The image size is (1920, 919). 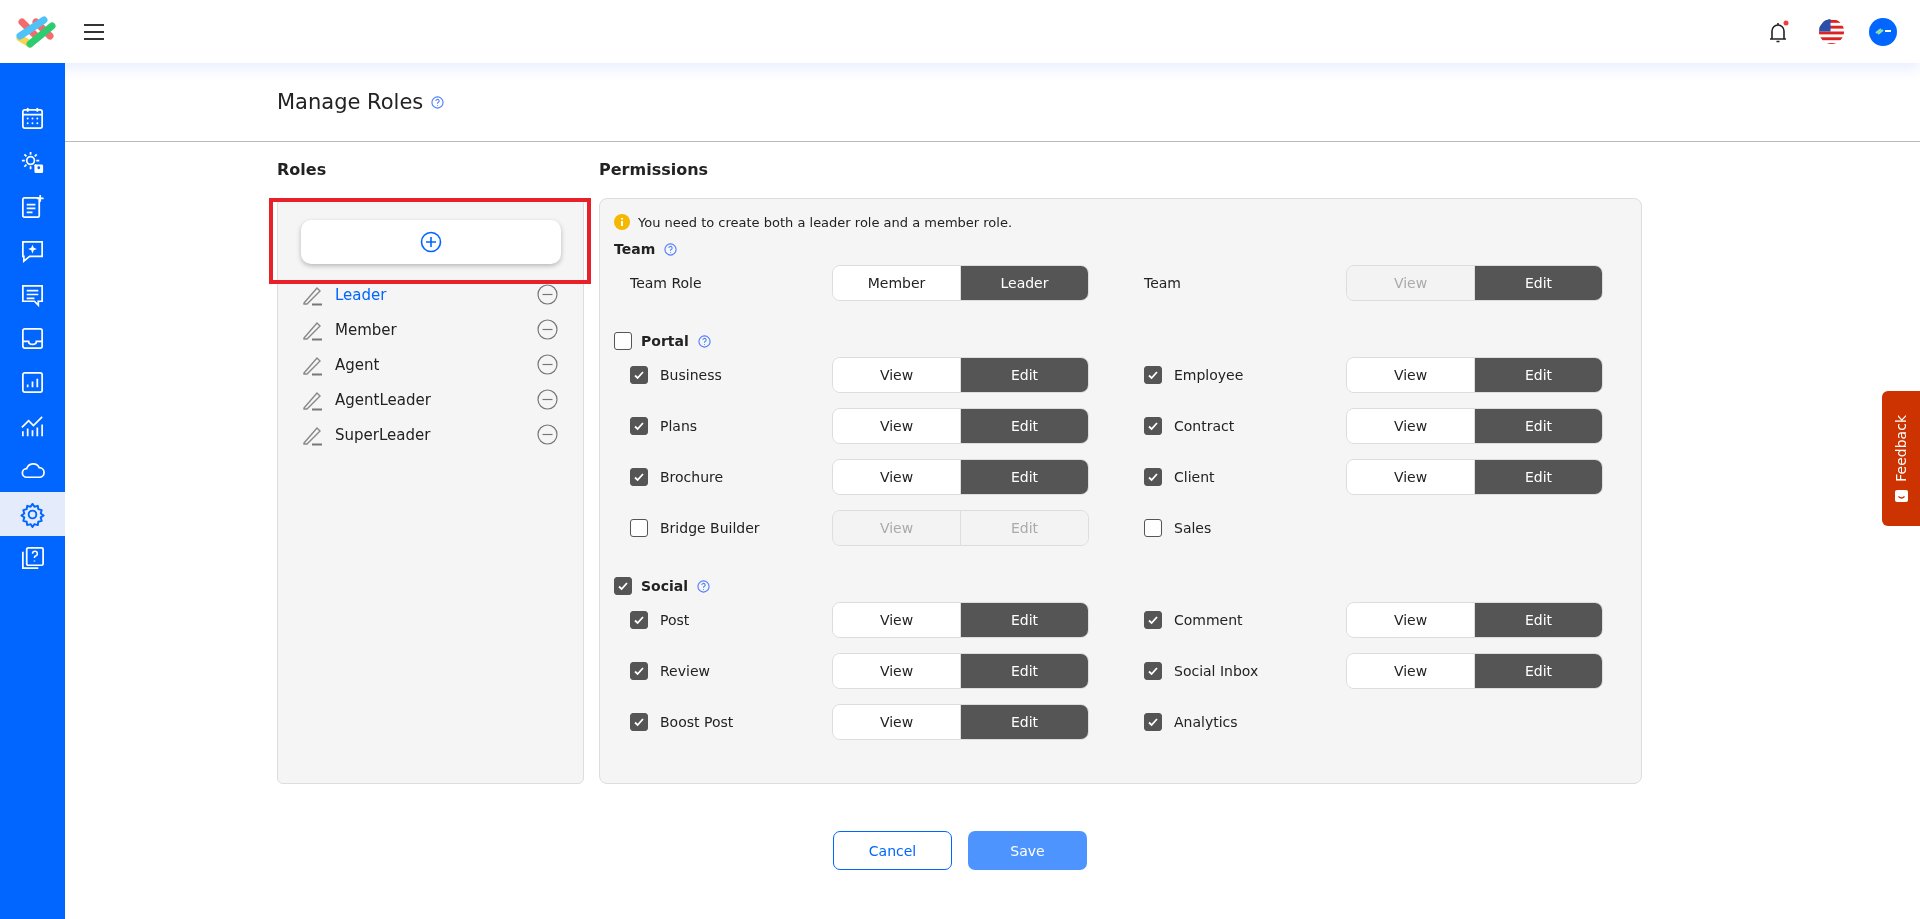 What do you see at coordinates (430, 294) in the screenshot?
I see `role-name: Leader` at bounding box center [430, 294].